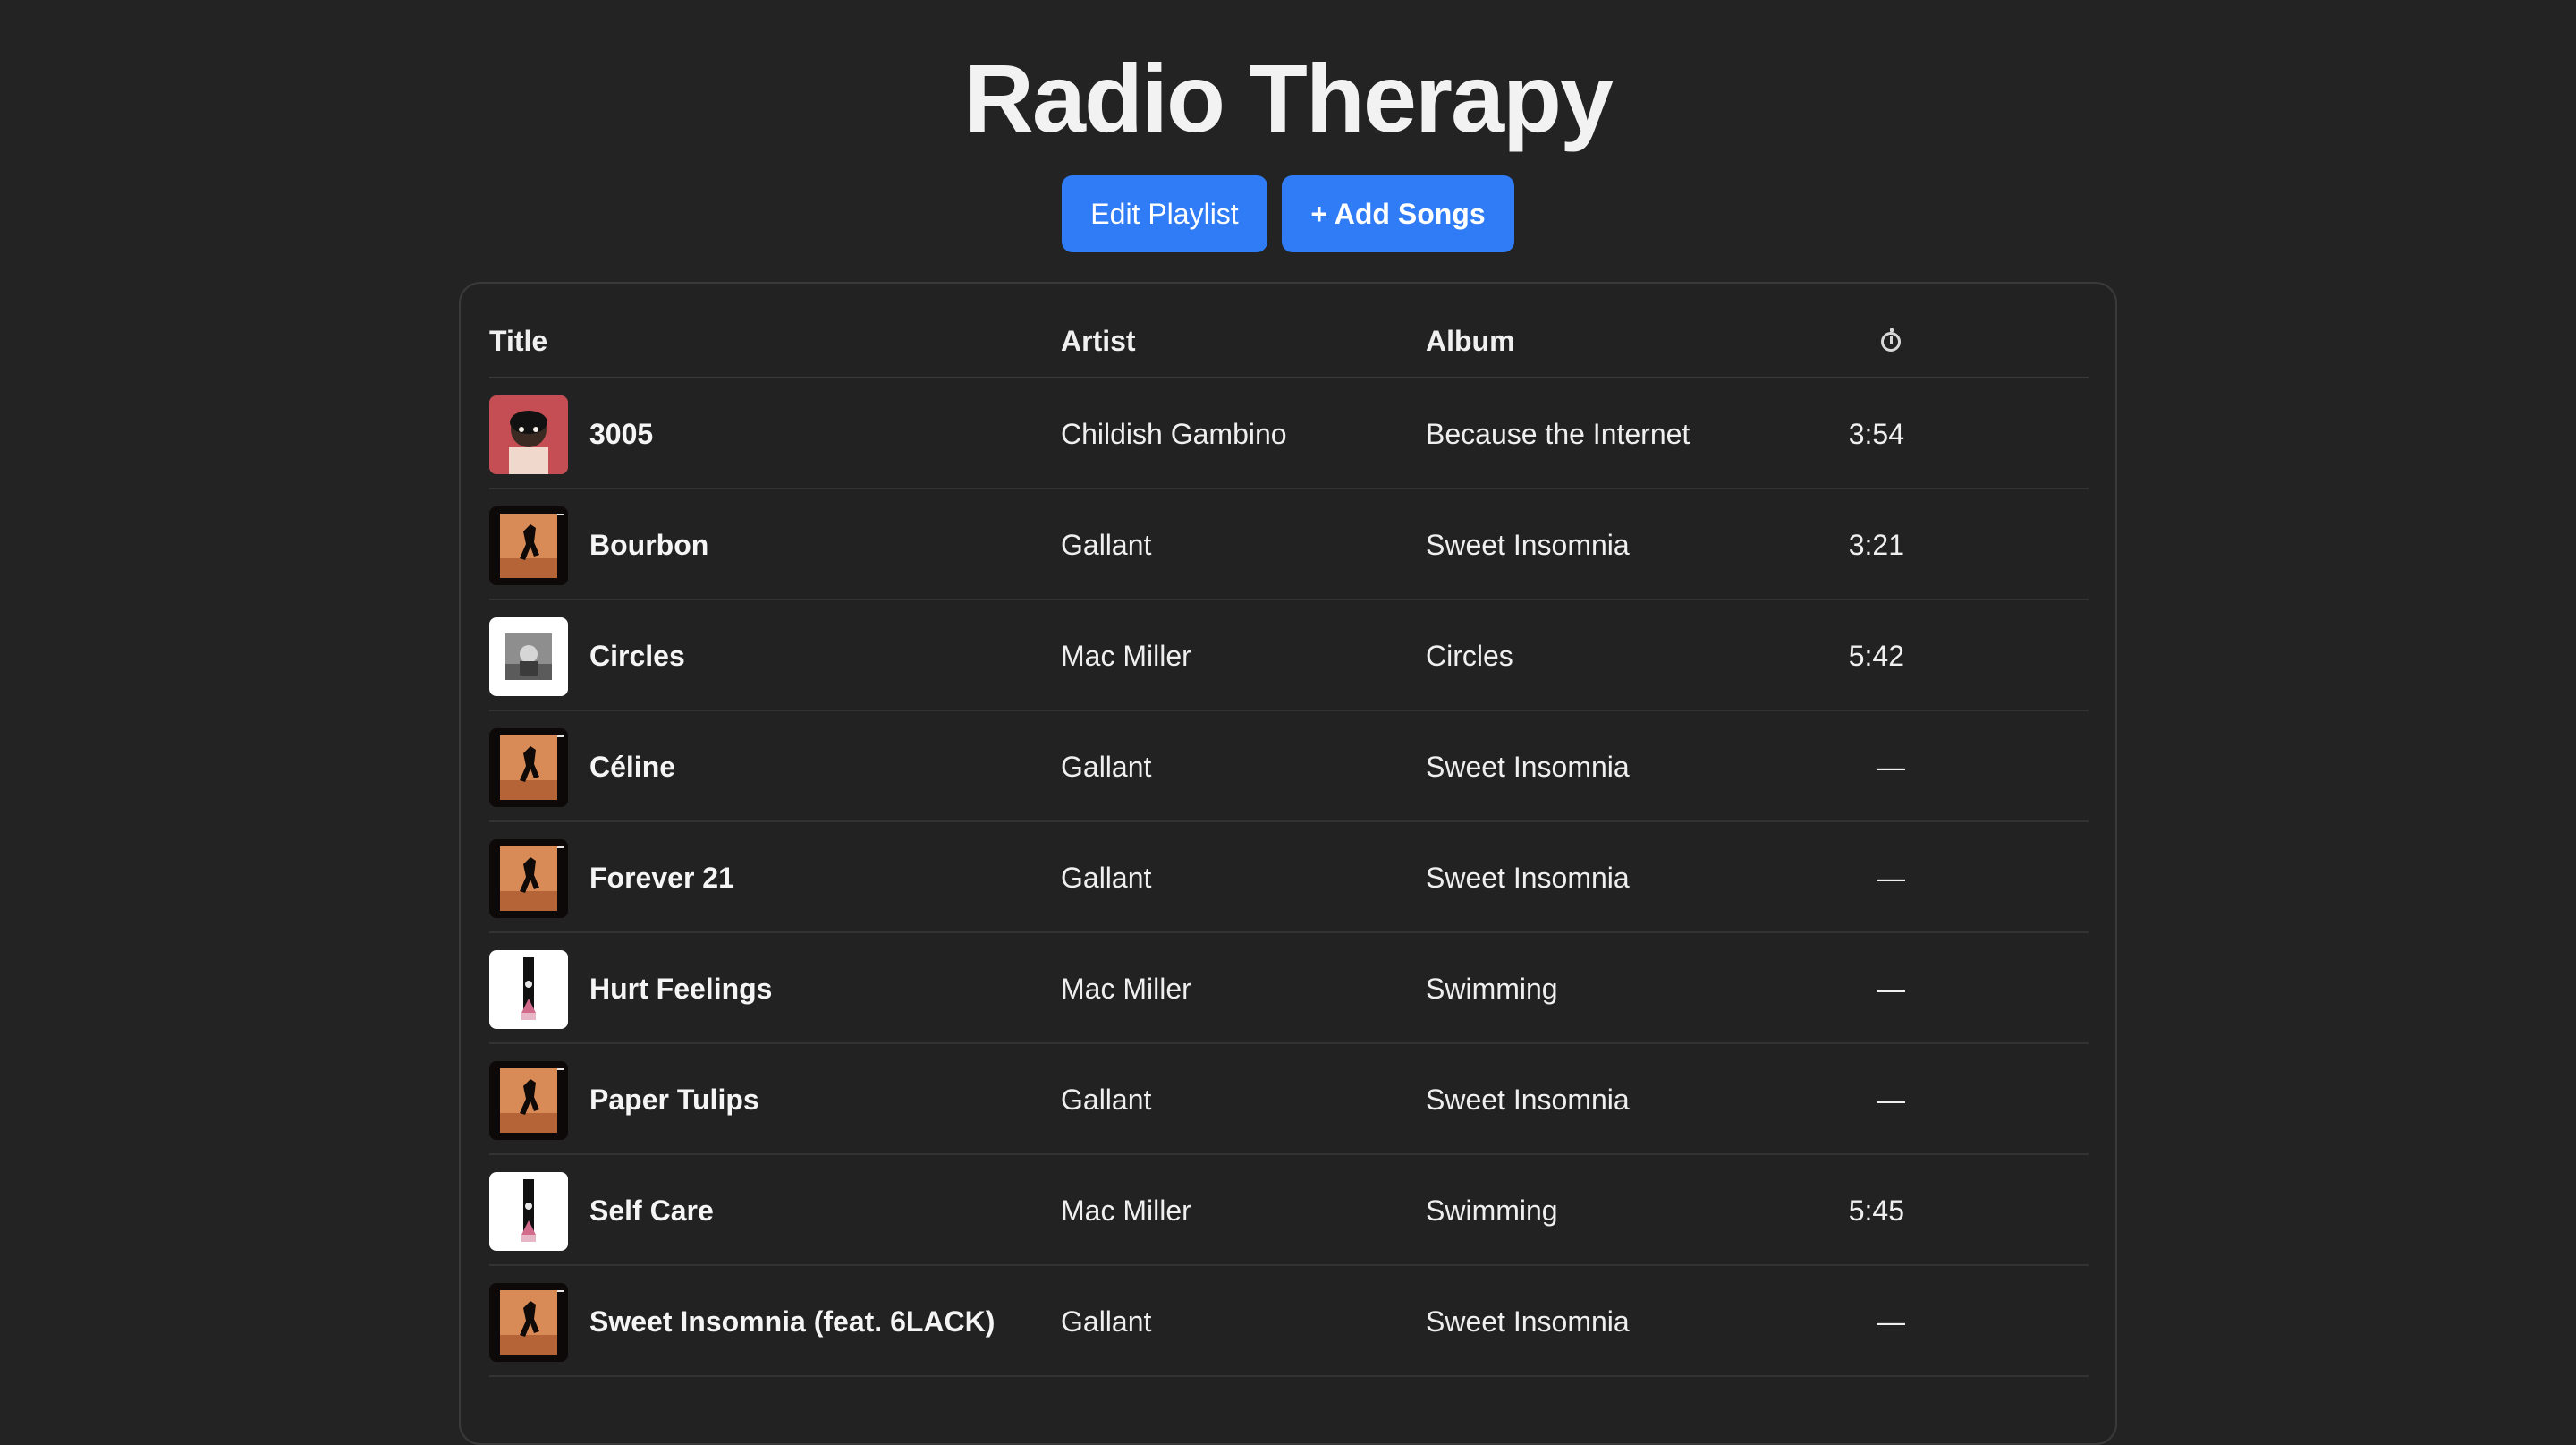 The width and height of the screenshot is (2576, 1445). What do you see at coordinates (1558, 434) in the screenshot?
I see `album-name: Because the Internet` at bounding box center [1558, 434].